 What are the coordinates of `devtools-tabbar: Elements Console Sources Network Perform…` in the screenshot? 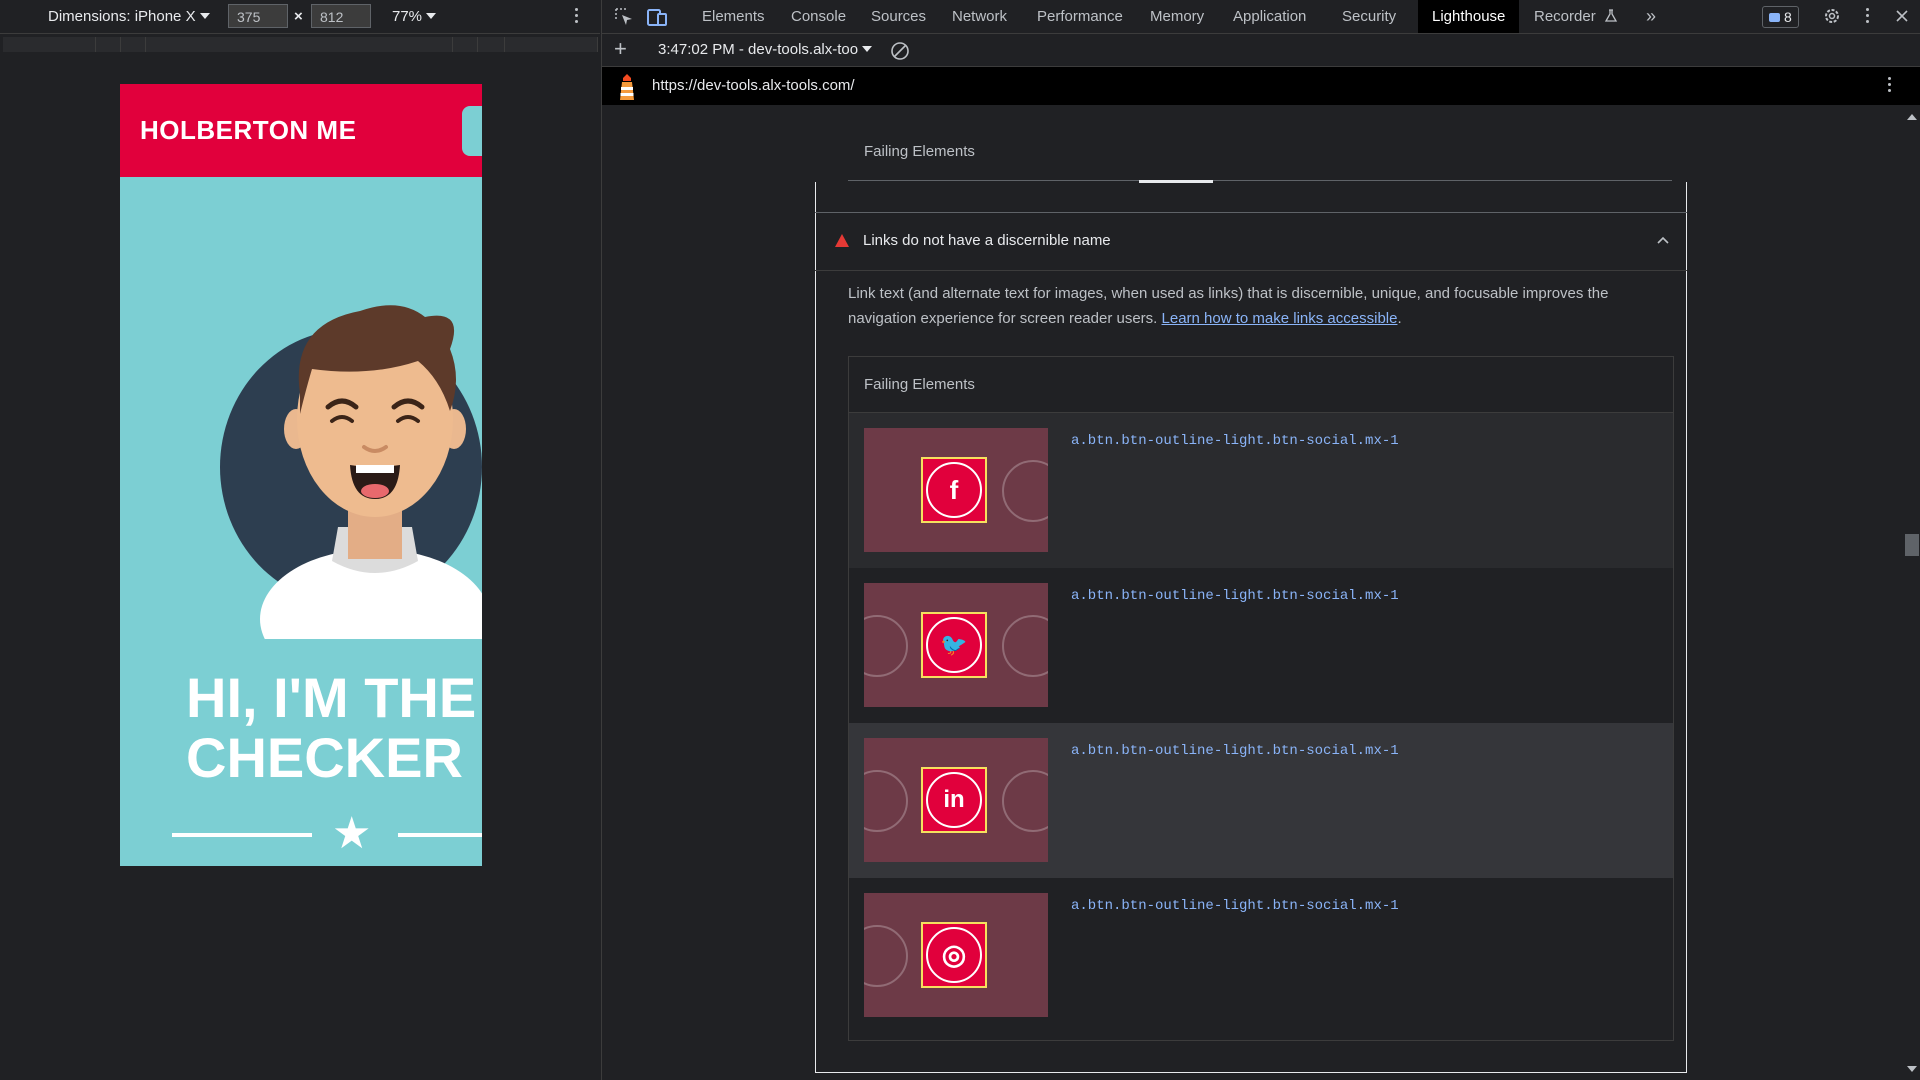 It's located at (1261, 17).